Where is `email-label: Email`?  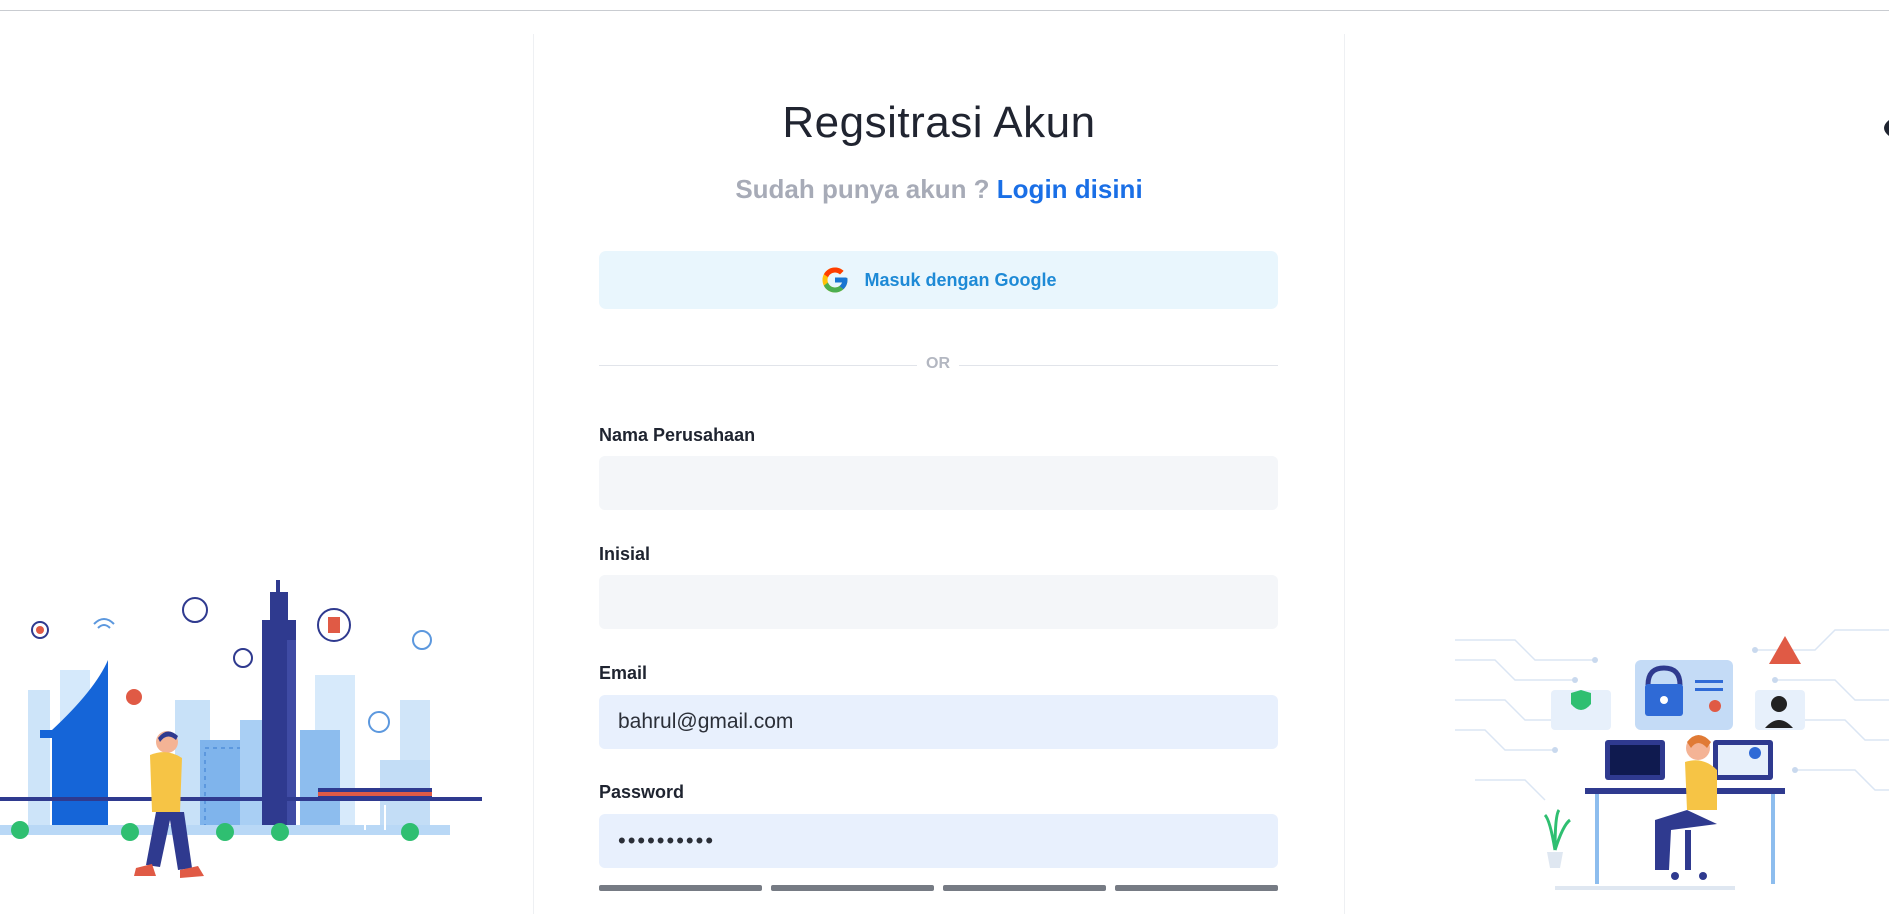 email-label: Email is located at coordinates (623, 673).